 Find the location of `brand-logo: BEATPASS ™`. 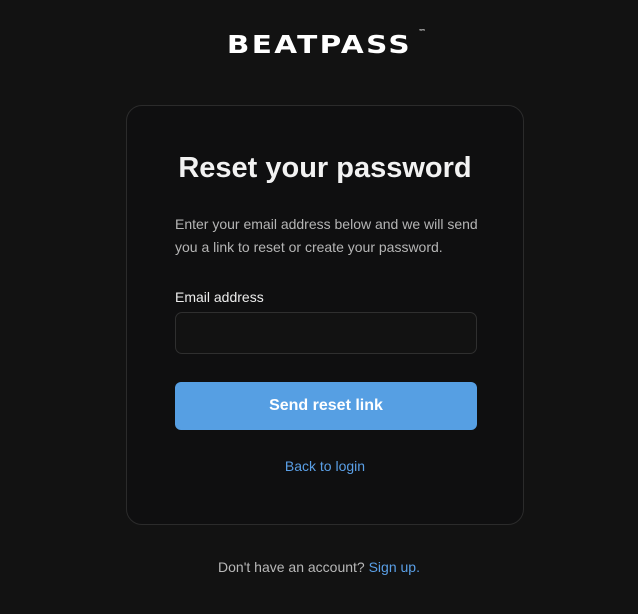

brand-logo: BEATPASS ™ is located at coordinates (319, 43).